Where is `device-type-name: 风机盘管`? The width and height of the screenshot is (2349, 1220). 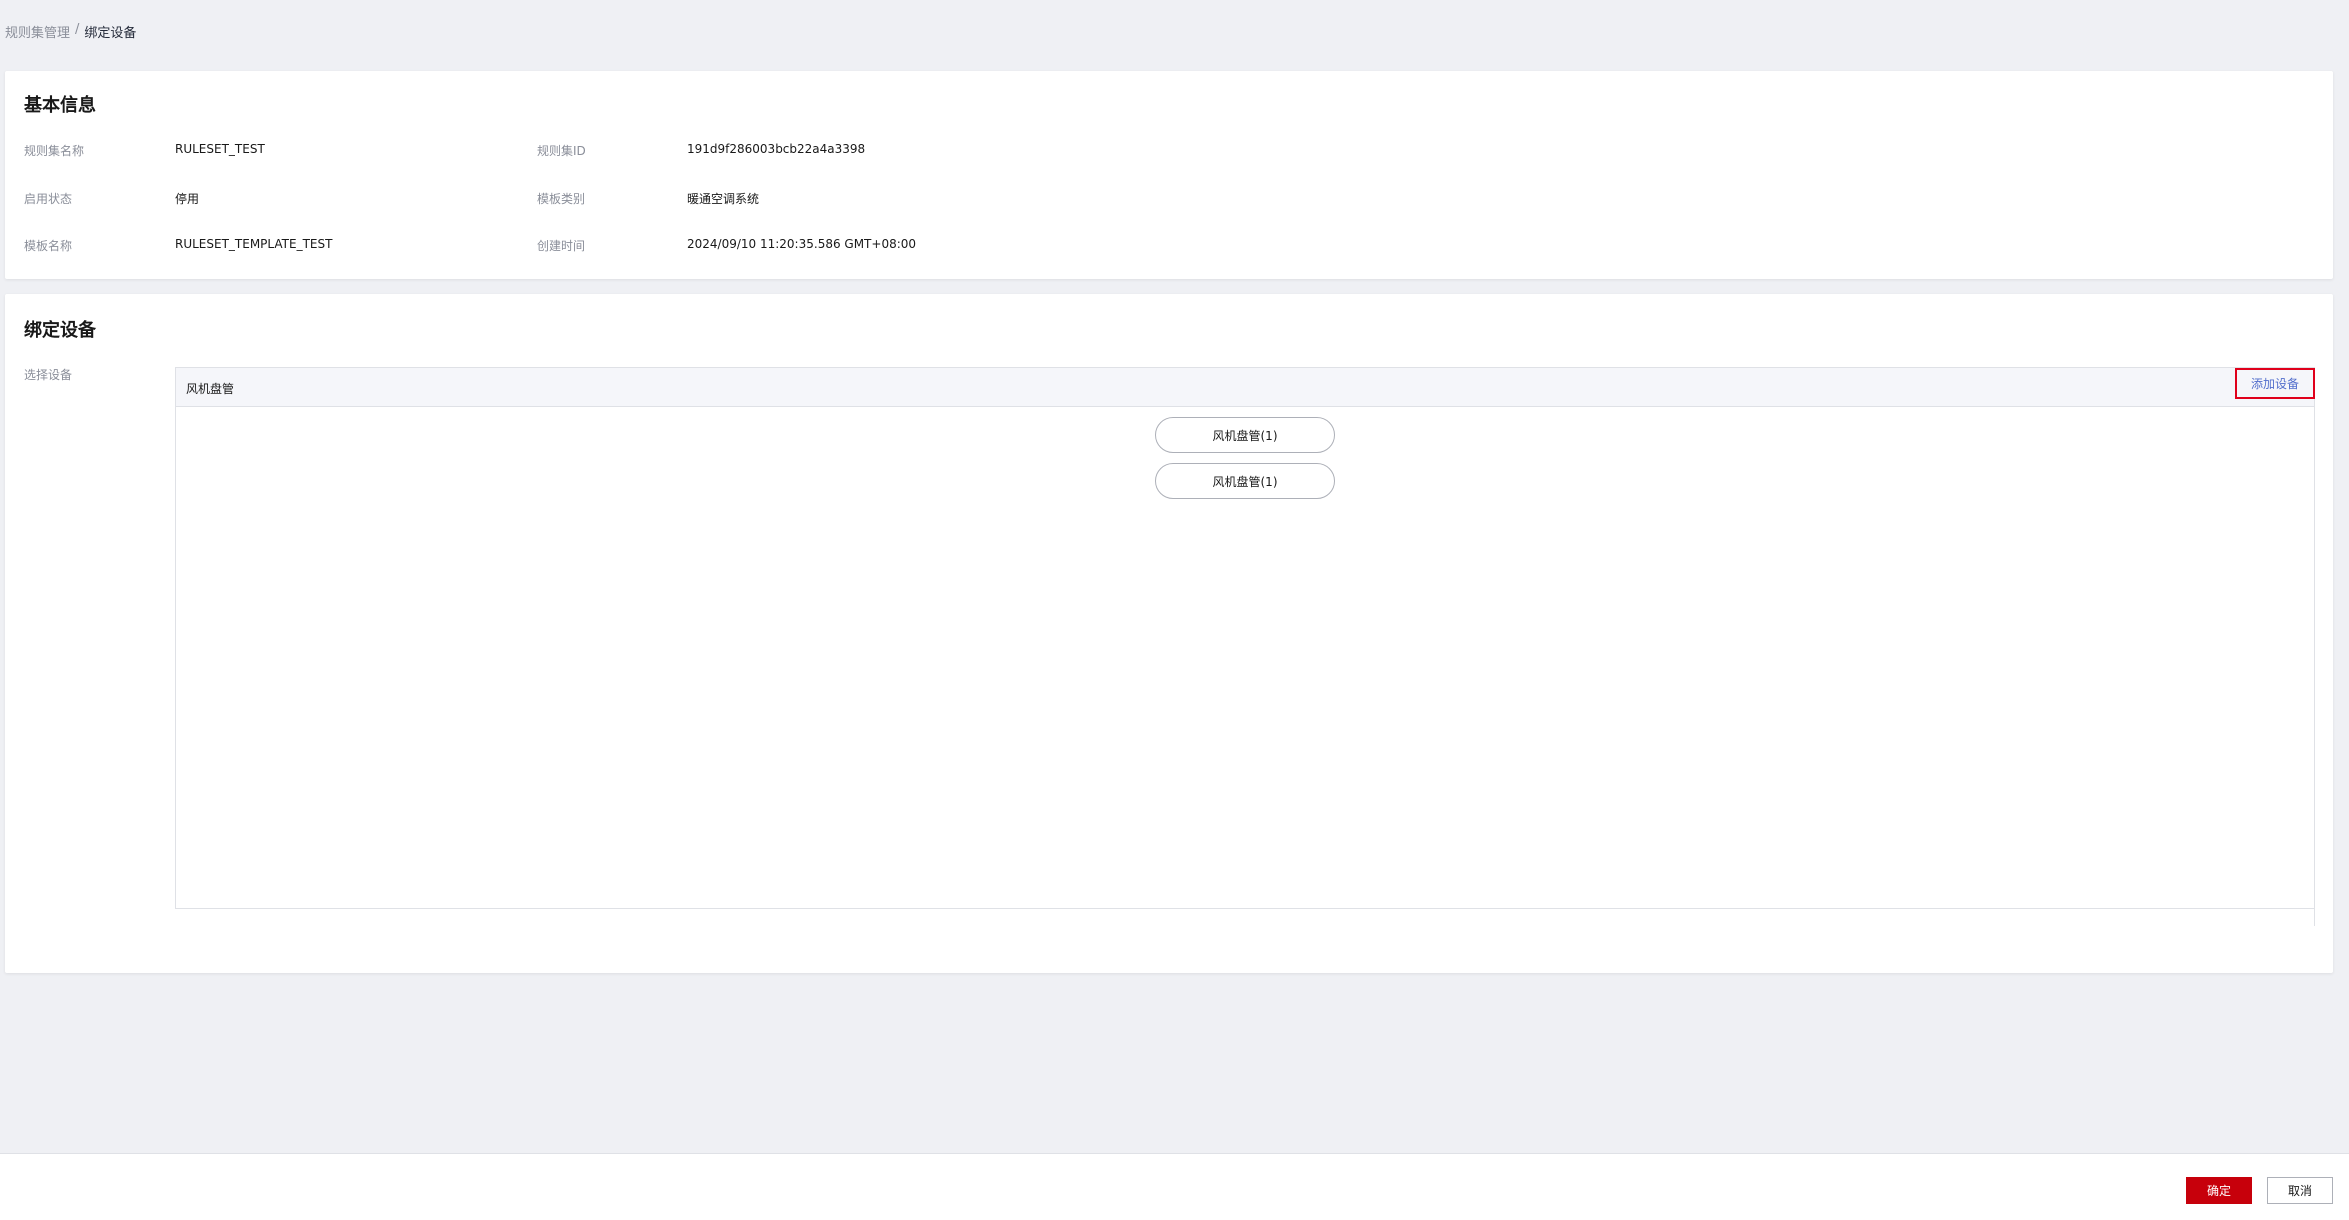 device-type-name: 风机盘管 is located at coordinates (210, 389).